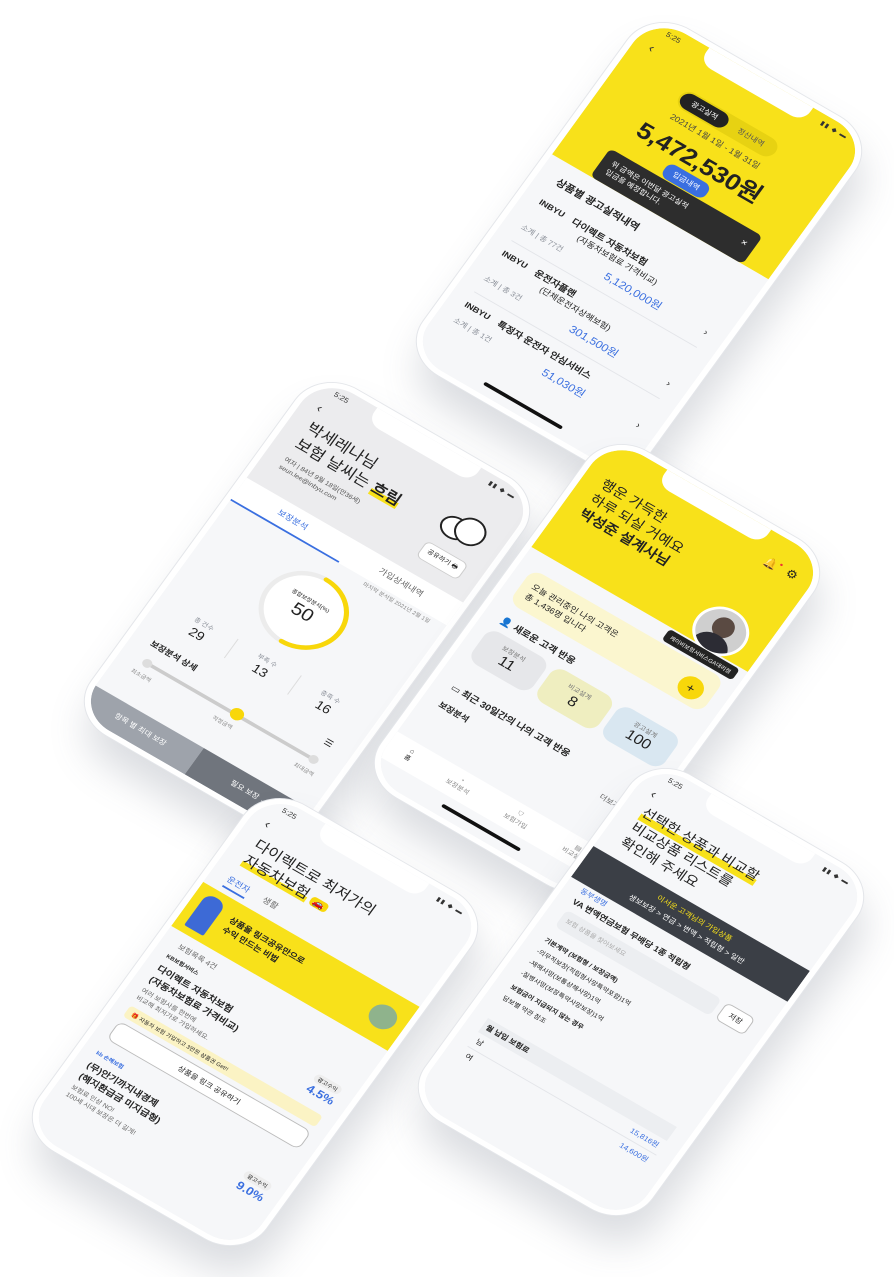 The height and width of the screenshot is (1277, 894). What do you see at coordinates (459, 785) in the screenshot?
I see `nav-coverage: ◔ 보장분석` at bounding box center [459, 785].